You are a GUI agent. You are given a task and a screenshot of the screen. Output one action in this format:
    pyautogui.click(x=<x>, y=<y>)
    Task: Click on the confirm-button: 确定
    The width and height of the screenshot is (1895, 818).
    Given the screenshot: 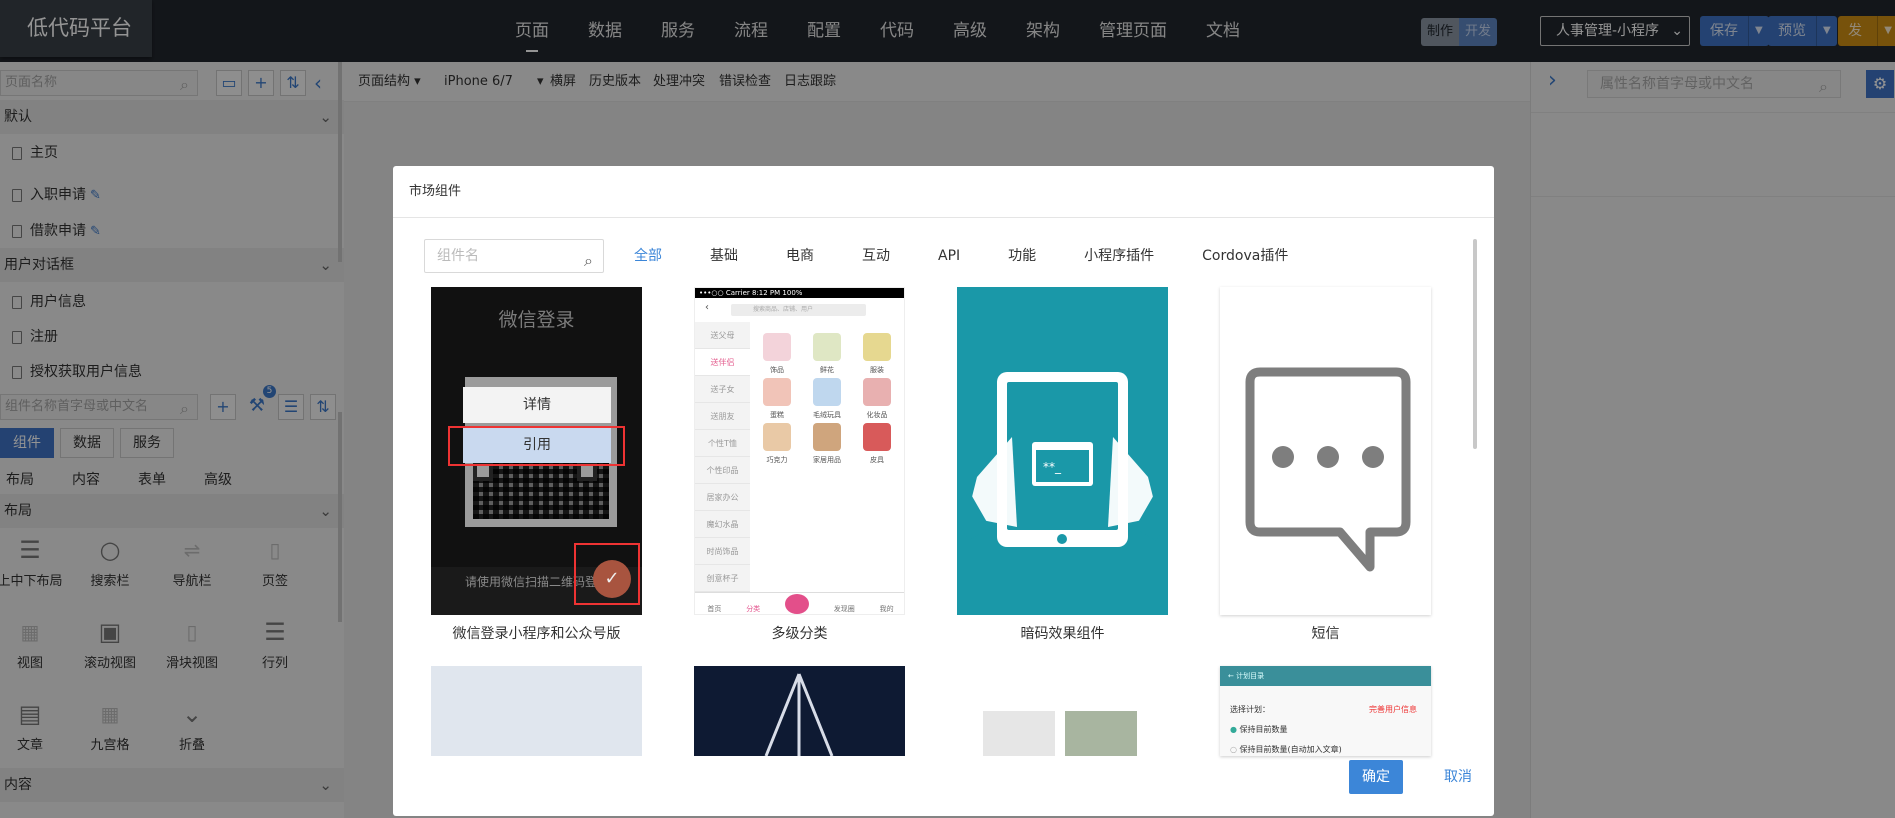 What is the action you would take?
    pyautogui.click(x=1376, y=777)
    